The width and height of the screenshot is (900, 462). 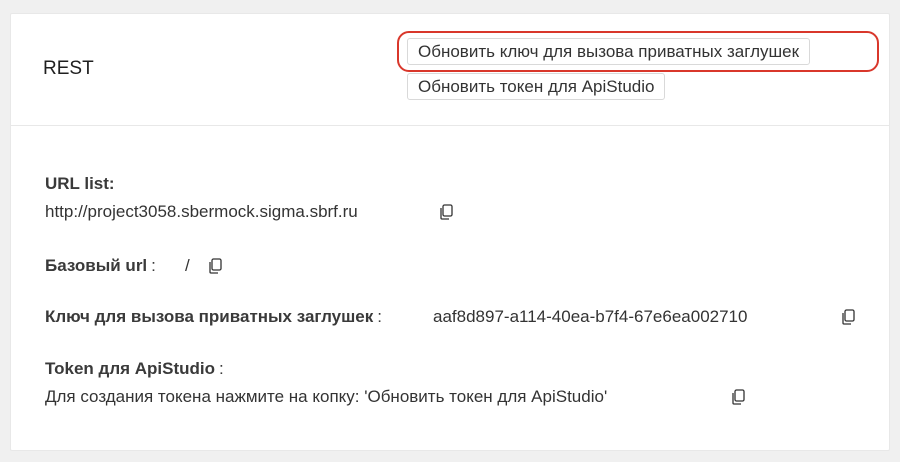 I want to click on base-url-value: /, so click(x=187, y=265).